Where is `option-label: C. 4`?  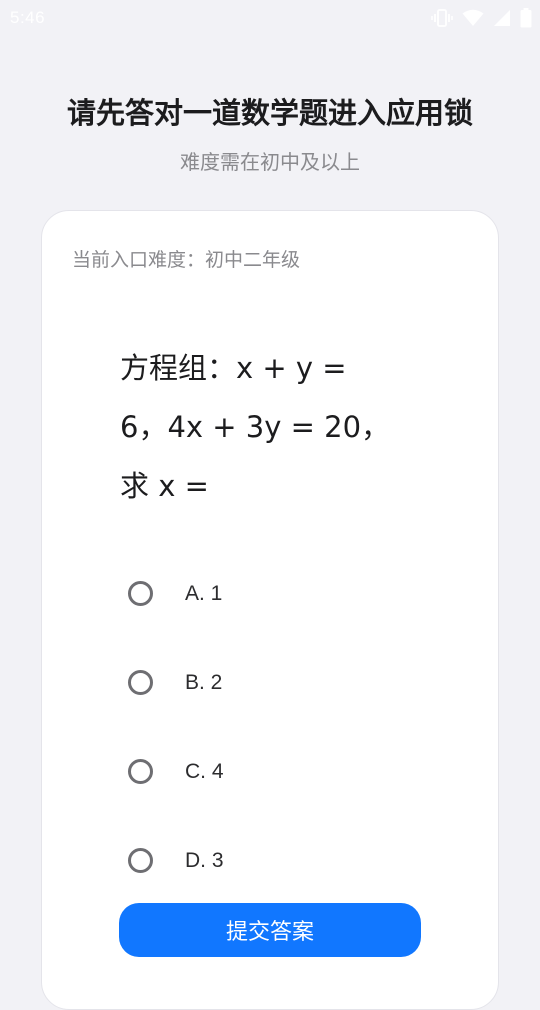
option-label: C. 4 is located at coordinates (204, 771).